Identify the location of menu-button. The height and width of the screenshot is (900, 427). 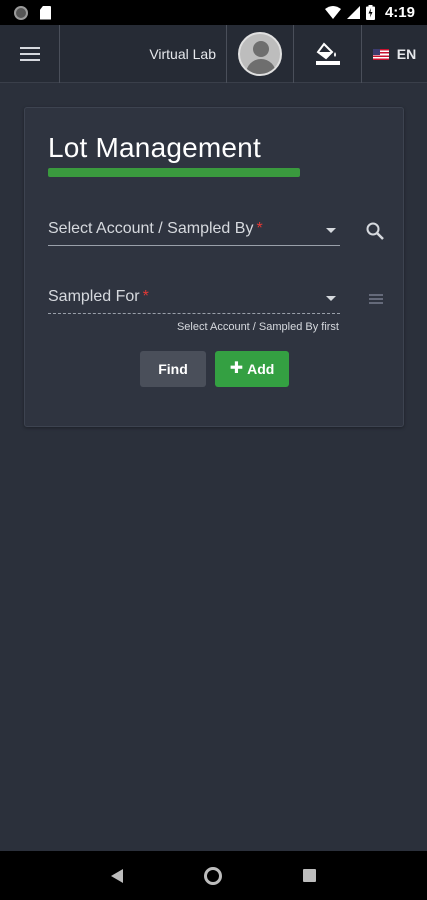
(30, 54).